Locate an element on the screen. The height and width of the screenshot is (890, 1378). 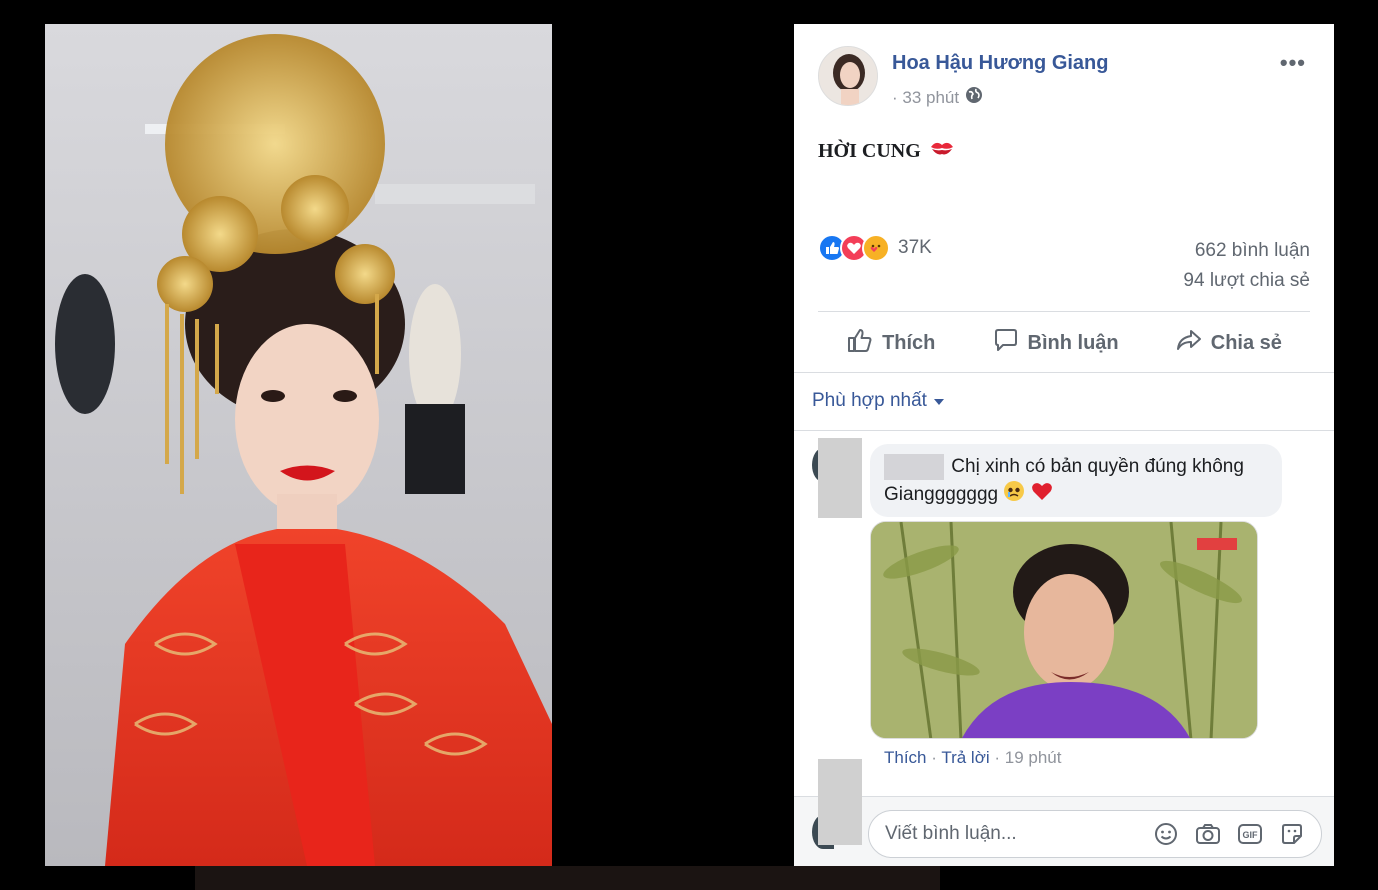
emoji-icon is located at coordinates (1166, 834).